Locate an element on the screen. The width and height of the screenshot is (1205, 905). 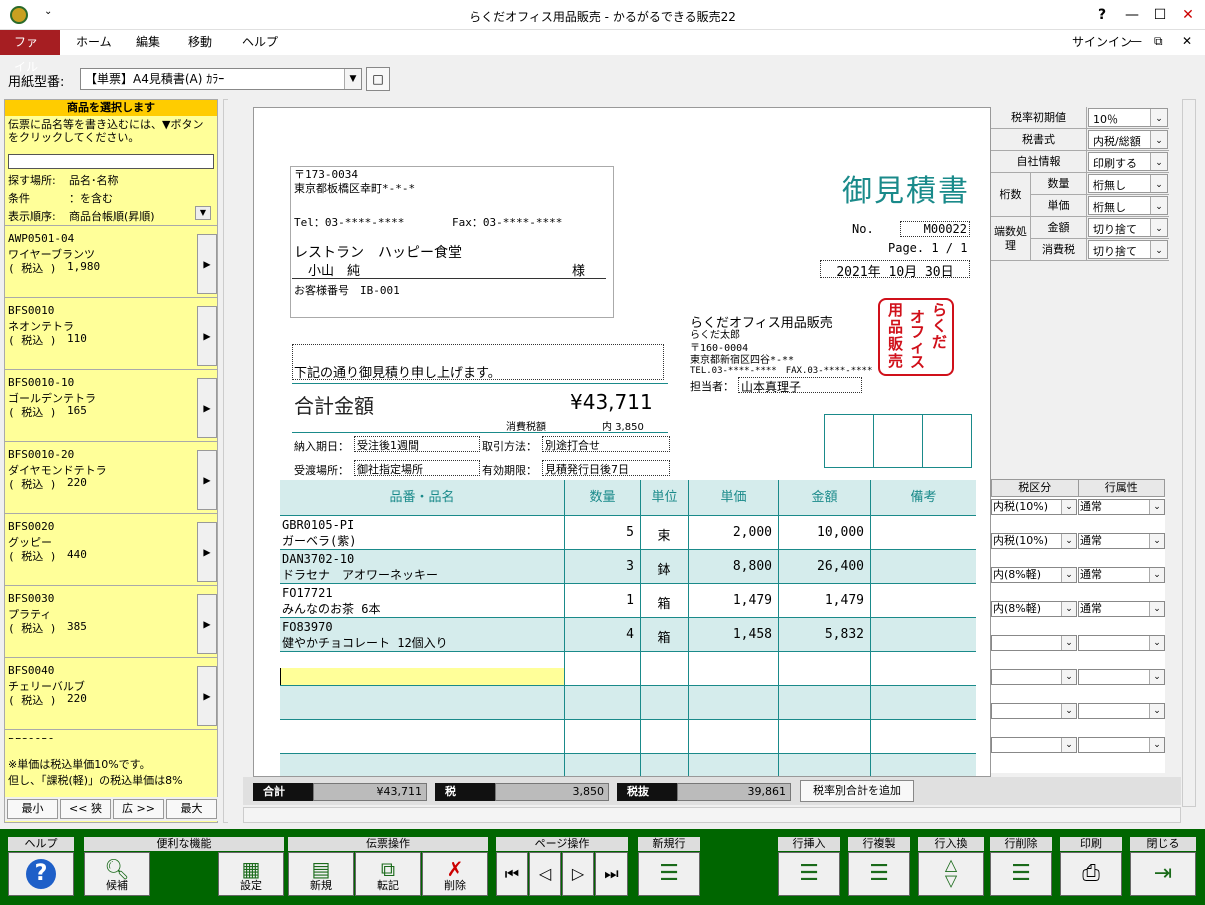
line-attr-select: 通常 ⌄ is located at coordinates (1121, 609).